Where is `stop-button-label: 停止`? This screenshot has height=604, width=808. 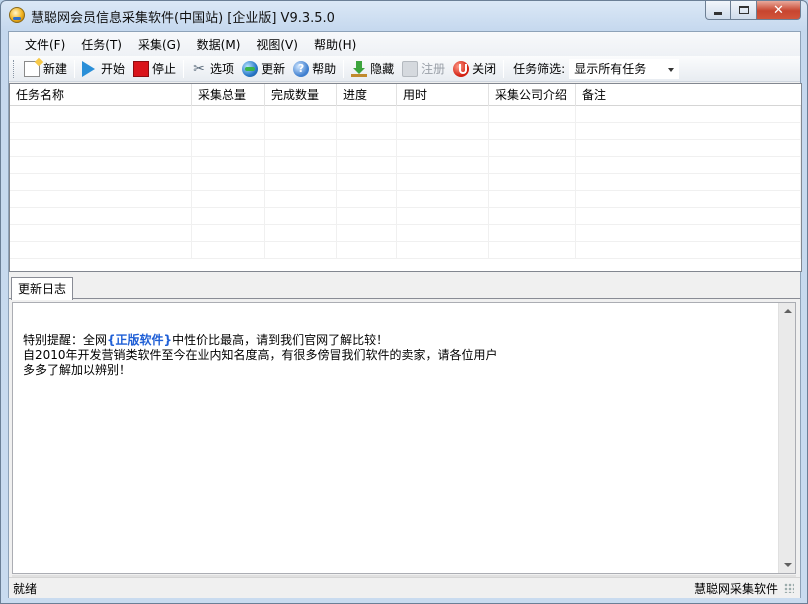
stop-button-label: 停止 is located at coordinates (164, 69).